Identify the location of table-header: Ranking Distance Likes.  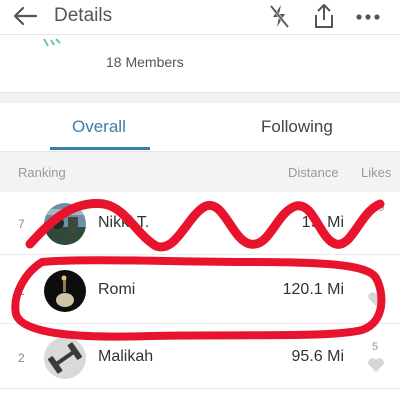
(200, 172).